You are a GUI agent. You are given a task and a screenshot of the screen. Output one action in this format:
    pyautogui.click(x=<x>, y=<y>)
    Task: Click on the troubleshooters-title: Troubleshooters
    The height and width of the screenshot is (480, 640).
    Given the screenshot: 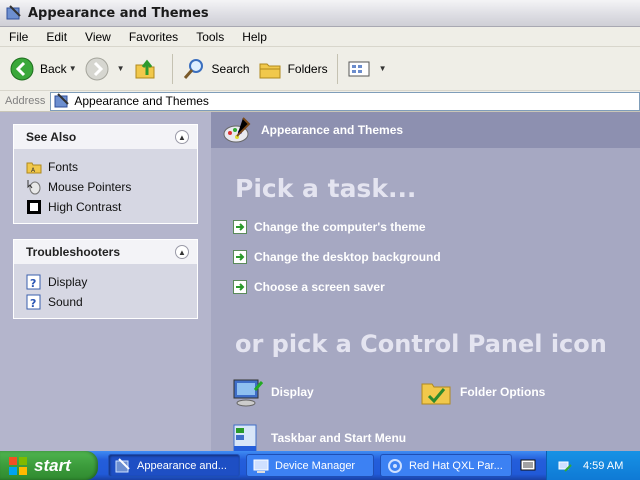 What is the action you would take?
    pyautogui.click(x=73, y=252)
    